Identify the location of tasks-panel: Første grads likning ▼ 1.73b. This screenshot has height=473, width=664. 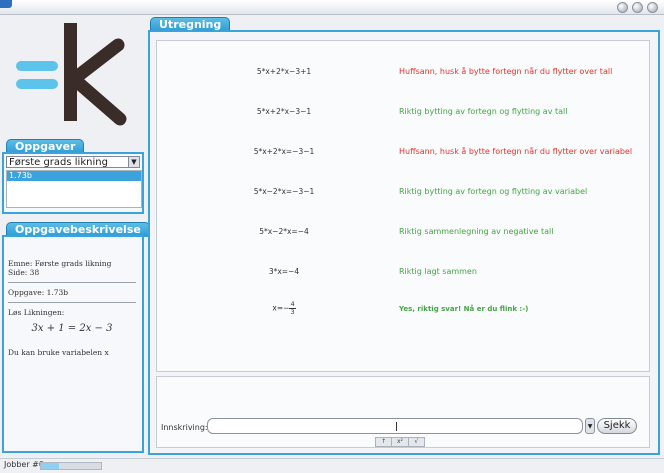
(73, 183).